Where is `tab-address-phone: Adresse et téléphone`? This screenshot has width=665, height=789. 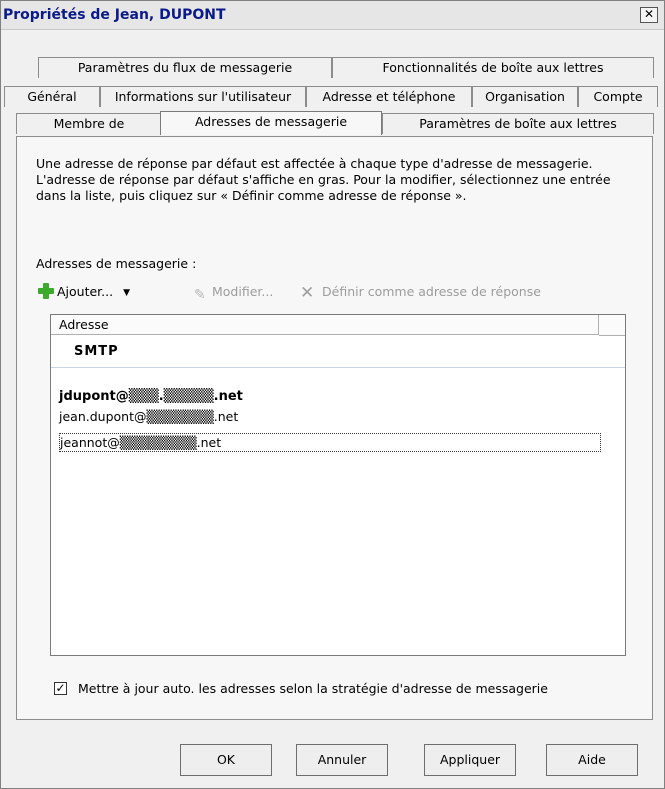
tab-address-phone: Adresse et téléphone is located at coordinates (389, 96).